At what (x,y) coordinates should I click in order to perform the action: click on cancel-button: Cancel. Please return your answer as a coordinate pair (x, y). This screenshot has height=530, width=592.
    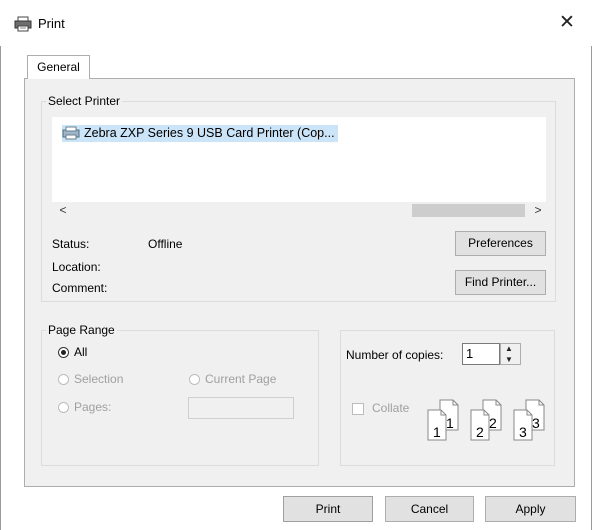
    Looking at the image, I should click on (429, 509).